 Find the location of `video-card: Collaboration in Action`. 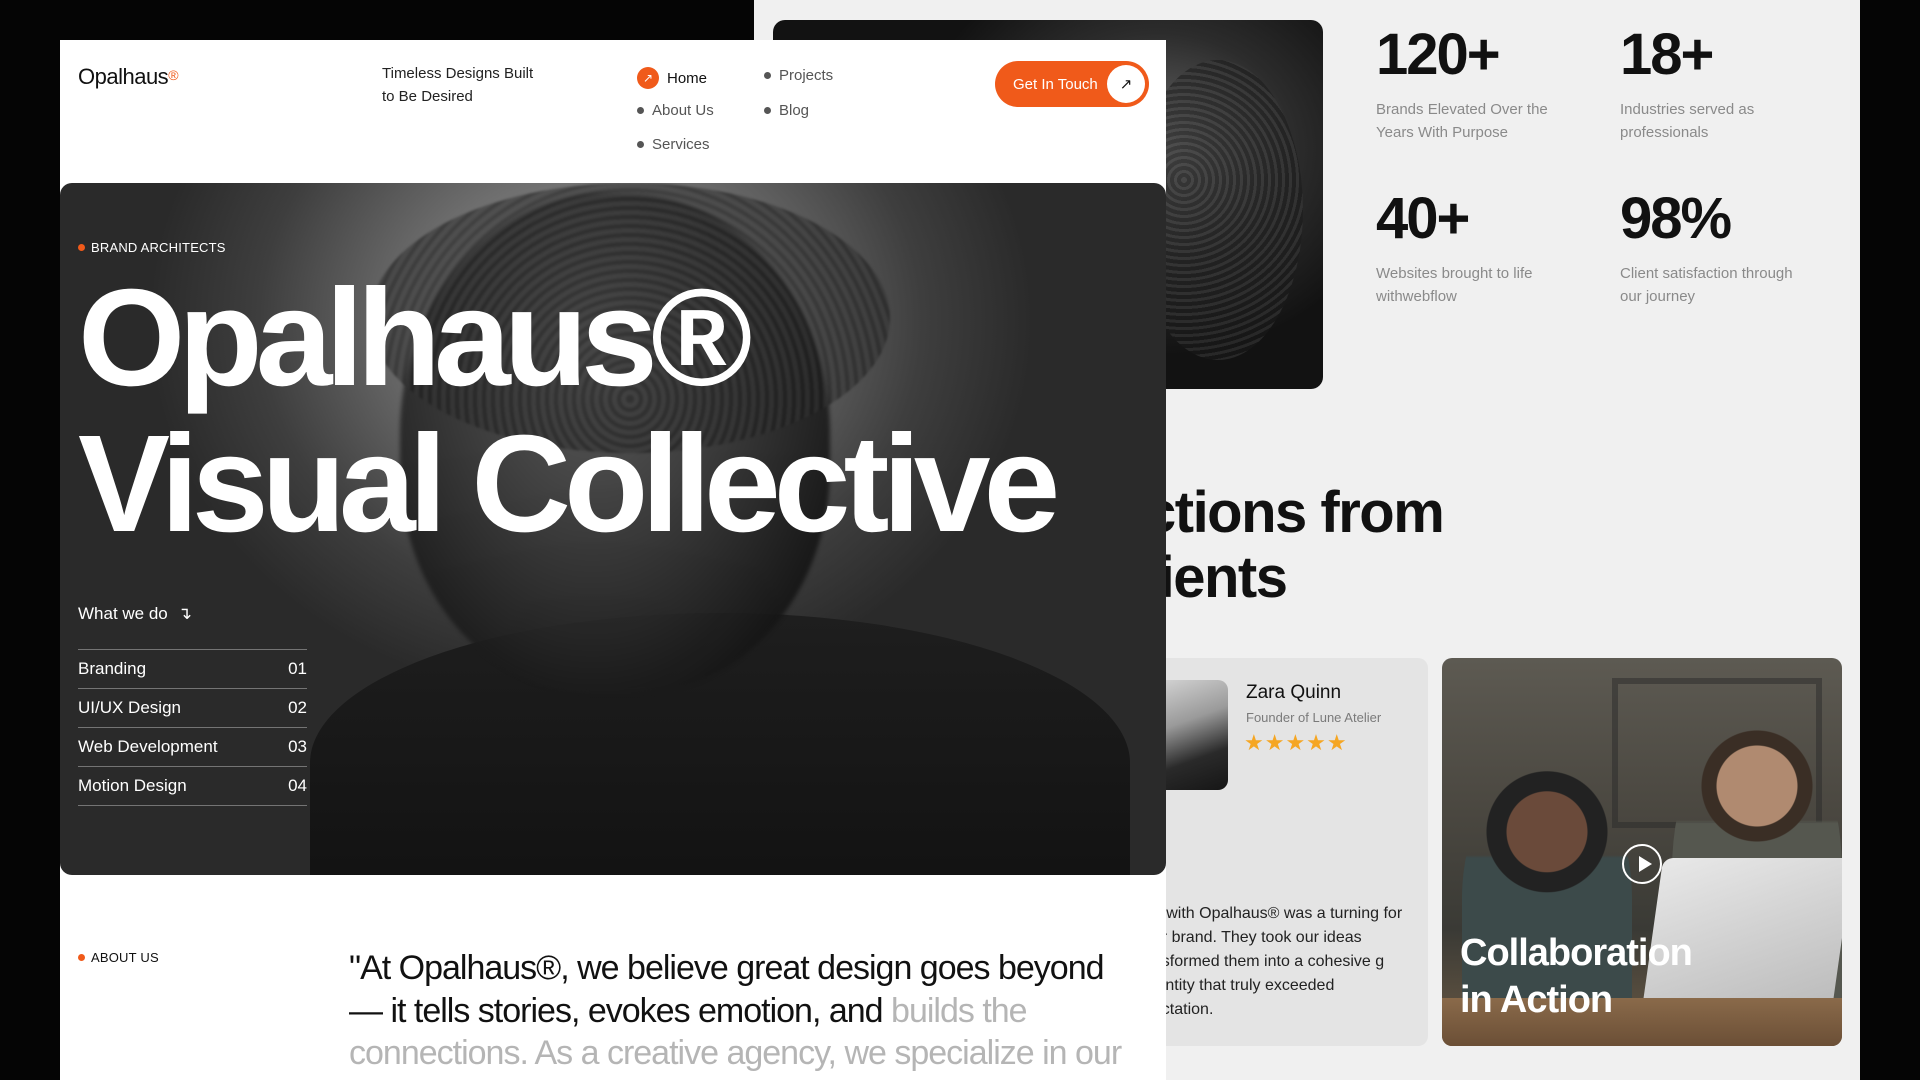

video-card: Collaboration in Action is located at coordinates (1642, 852).